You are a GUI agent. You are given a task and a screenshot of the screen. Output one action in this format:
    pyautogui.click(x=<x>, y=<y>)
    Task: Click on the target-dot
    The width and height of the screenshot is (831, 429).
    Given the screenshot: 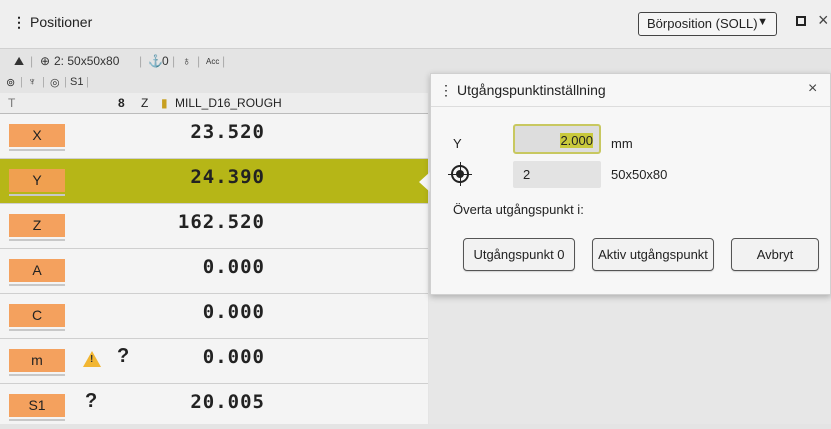 What is the action you would take?
    pyautogui.click(x=460, y=174)
    